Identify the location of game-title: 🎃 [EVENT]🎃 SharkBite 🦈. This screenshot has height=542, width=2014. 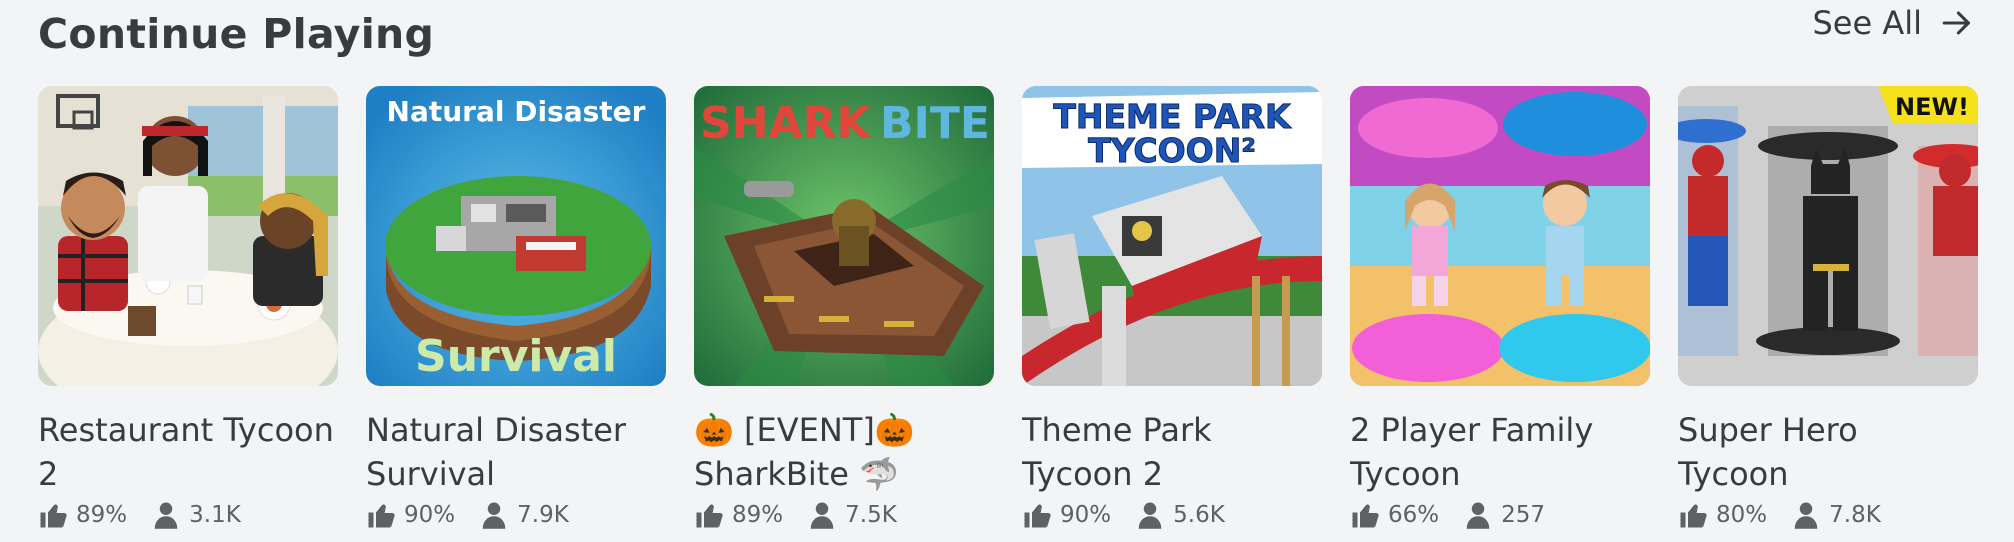
(844, 452).